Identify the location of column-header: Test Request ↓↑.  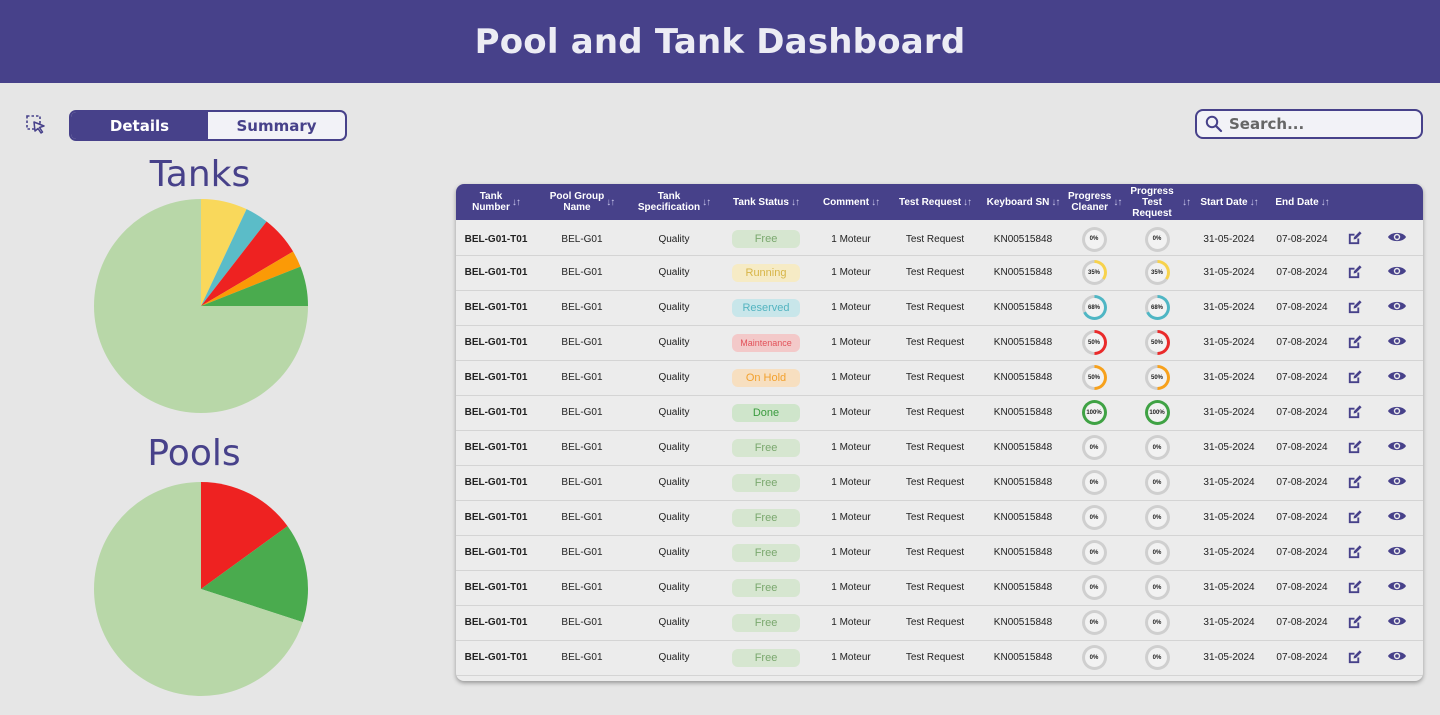
(935, 202).